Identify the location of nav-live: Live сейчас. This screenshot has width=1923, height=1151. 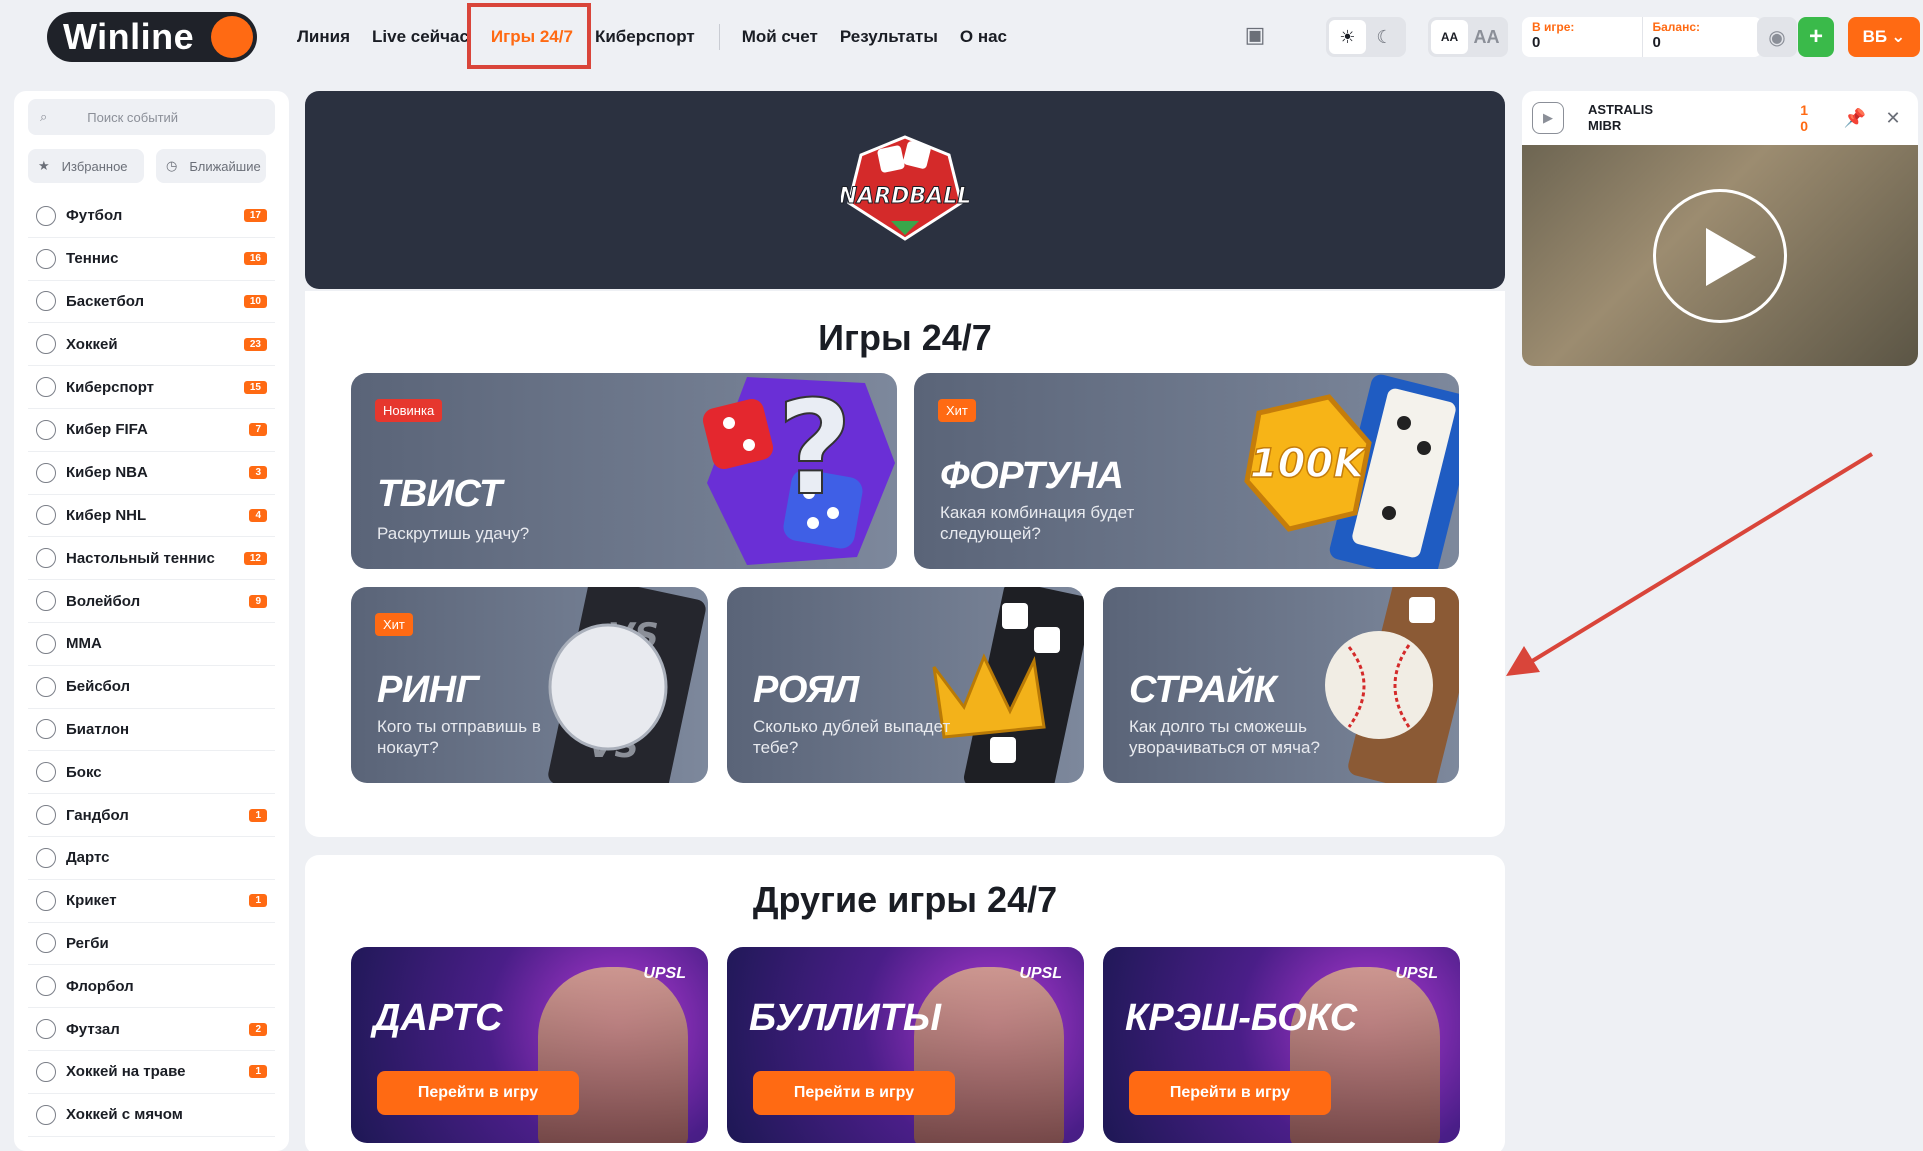
(420, 37).